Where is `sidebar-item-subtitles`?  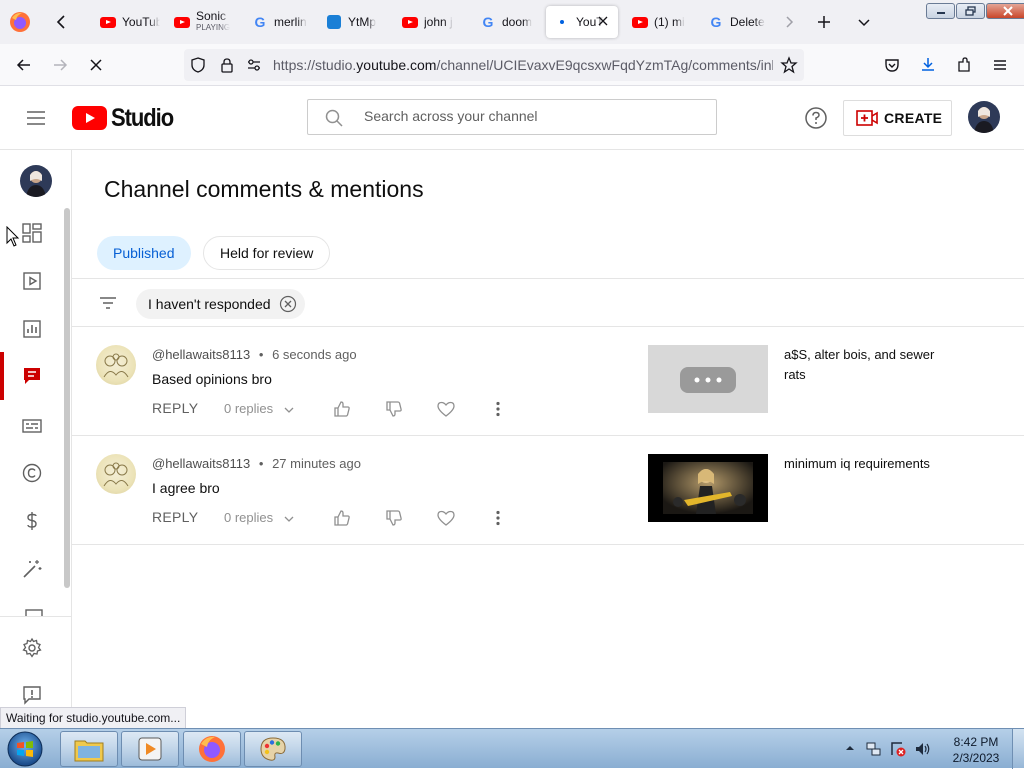 sidebar-item-subtitles is located at coordinates (32, 426).